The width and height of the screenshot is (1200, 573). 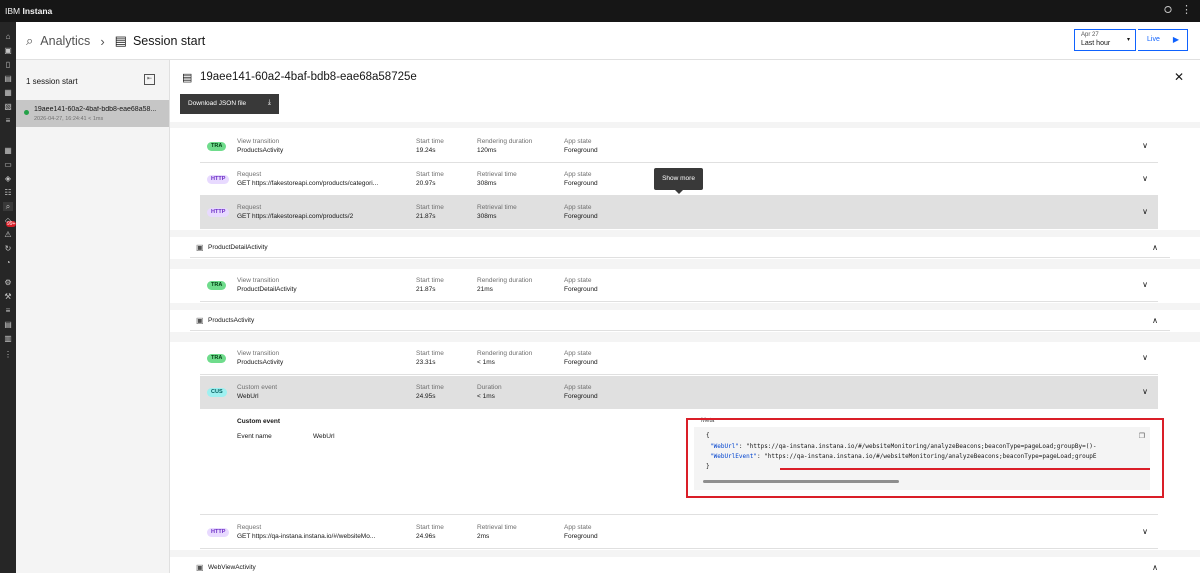 What do you see at coordinates (8, 36) in the screenshot?
I see `home-icon: ⌂` at bounding box center [8, 36].